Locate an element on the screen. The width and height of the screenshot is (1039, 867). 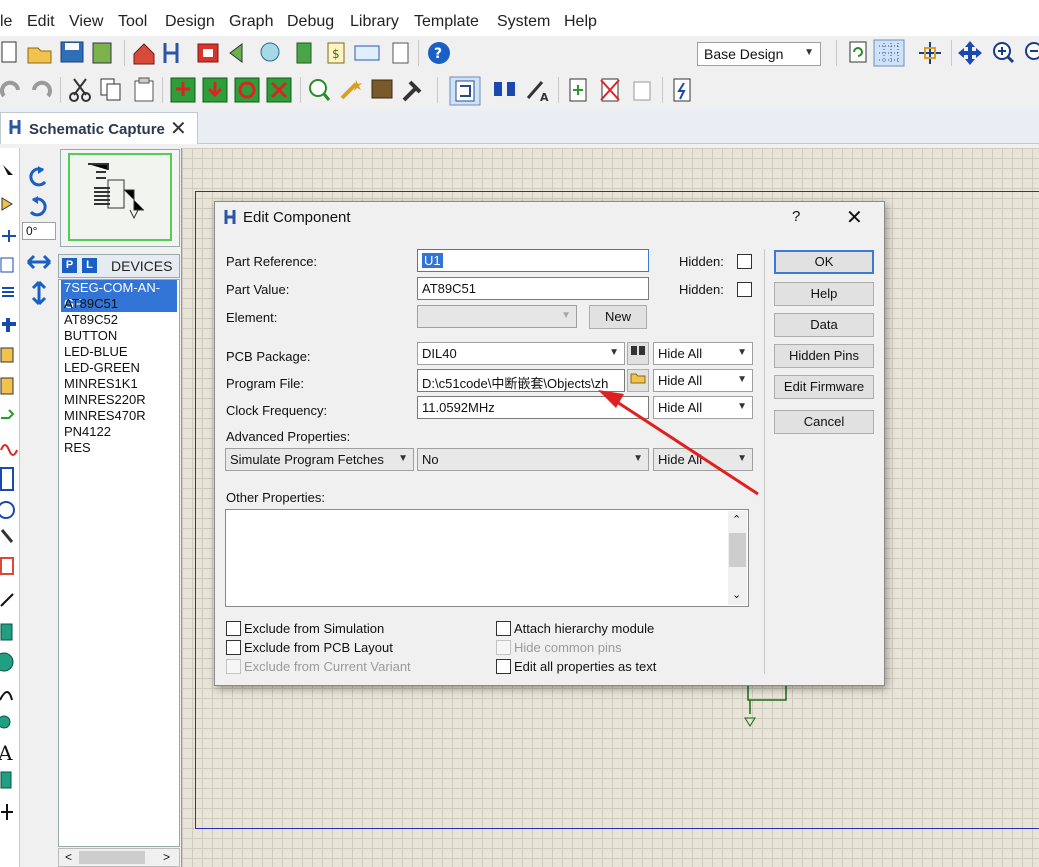
other-properties-textarea is located at coordinates (487, 558).